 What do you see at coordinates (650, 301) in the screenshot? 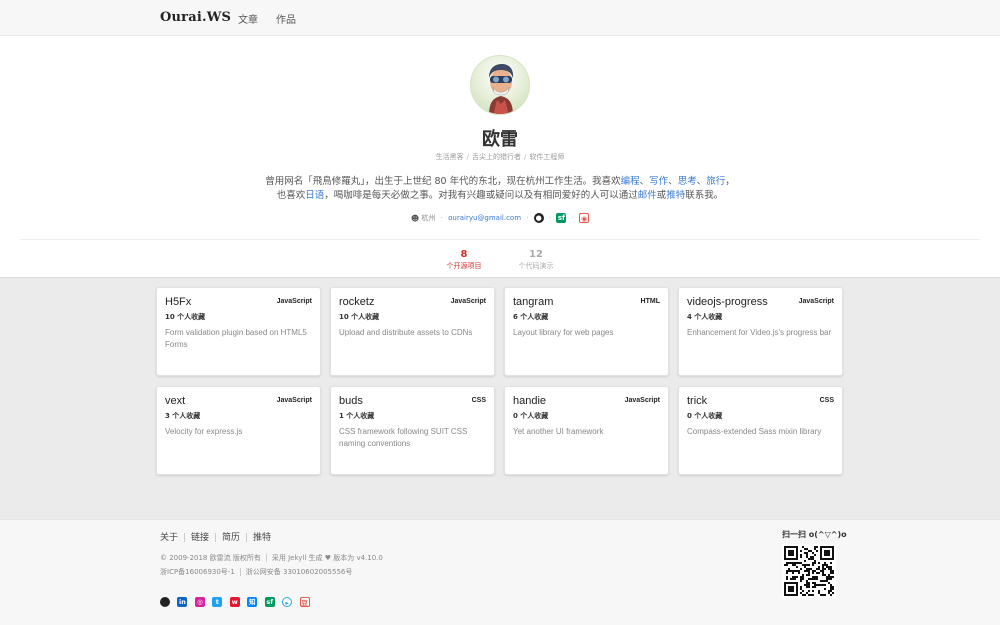
I see `project-language: HTML` at bounding box center [650, 301].